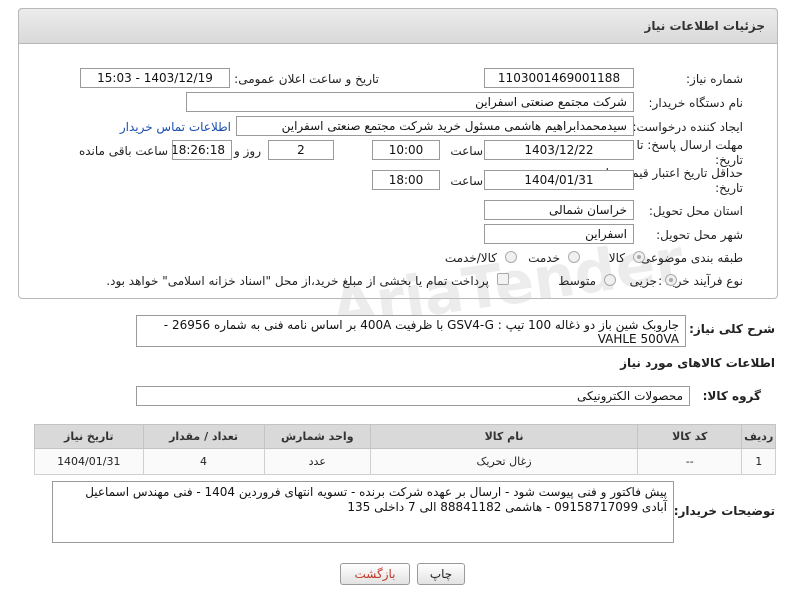 The height and width of the screenshot is (598, 789). Describe the element at coordinates (577, 281) in the screenshot. I see `process-option-medium: متوسط` at that location.